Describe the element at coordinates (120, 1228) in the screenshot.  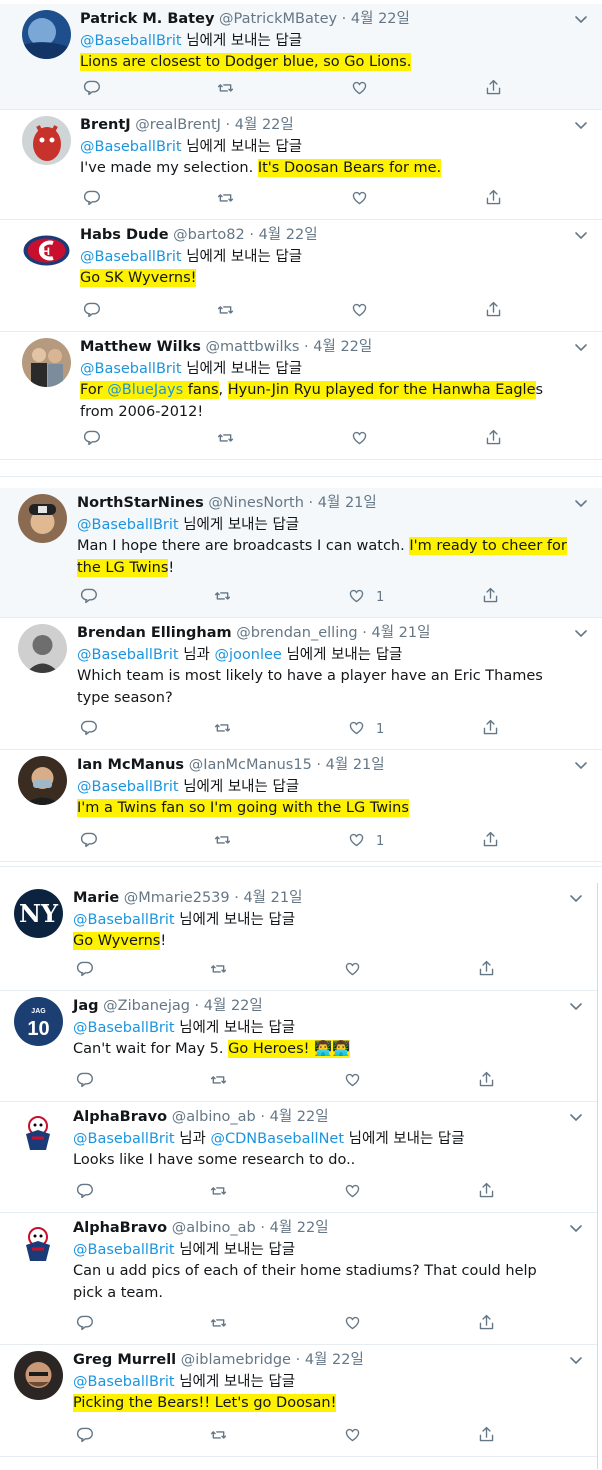
I see `display-name: AlphaBravo` at that location.